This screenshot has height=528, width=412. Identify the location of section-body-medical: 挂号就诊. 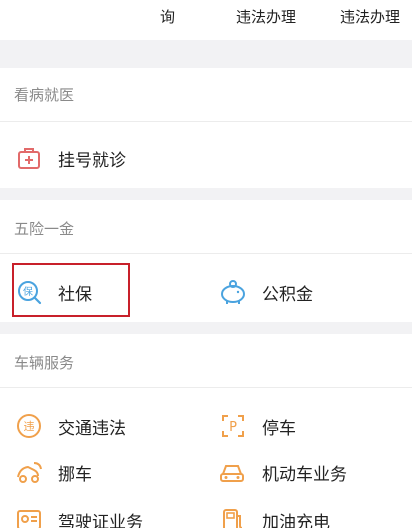
(206, 155).